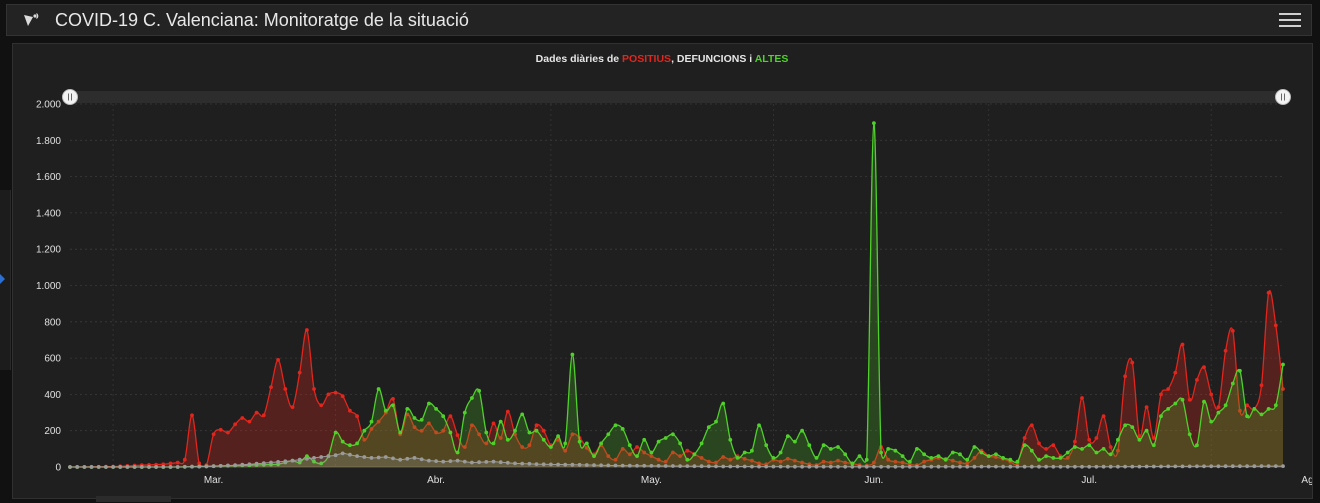 This screenshot has width=1320, height=503. Describe the element at coordinates (48, 250) in the screenshot. I see `y-tick-label: 1.200` at that location.